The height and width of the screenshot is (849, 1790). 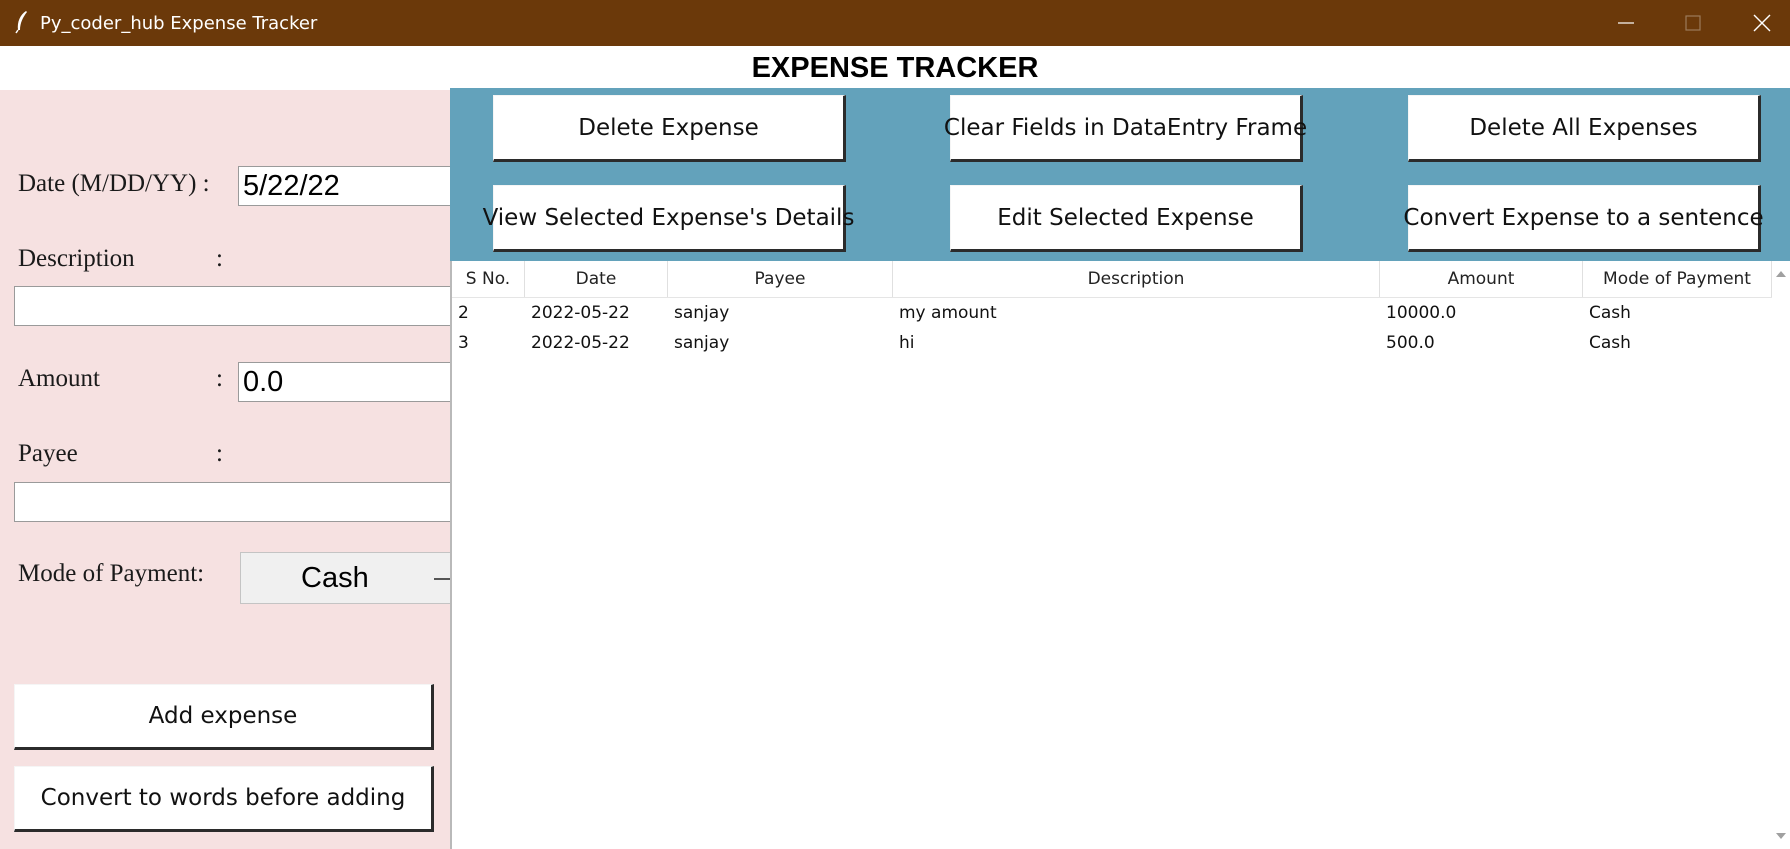 What do you see at coordinates (488, 279) in the screenshot?
I see `column-header-sno: S No.` at bounding box center [488, 279].